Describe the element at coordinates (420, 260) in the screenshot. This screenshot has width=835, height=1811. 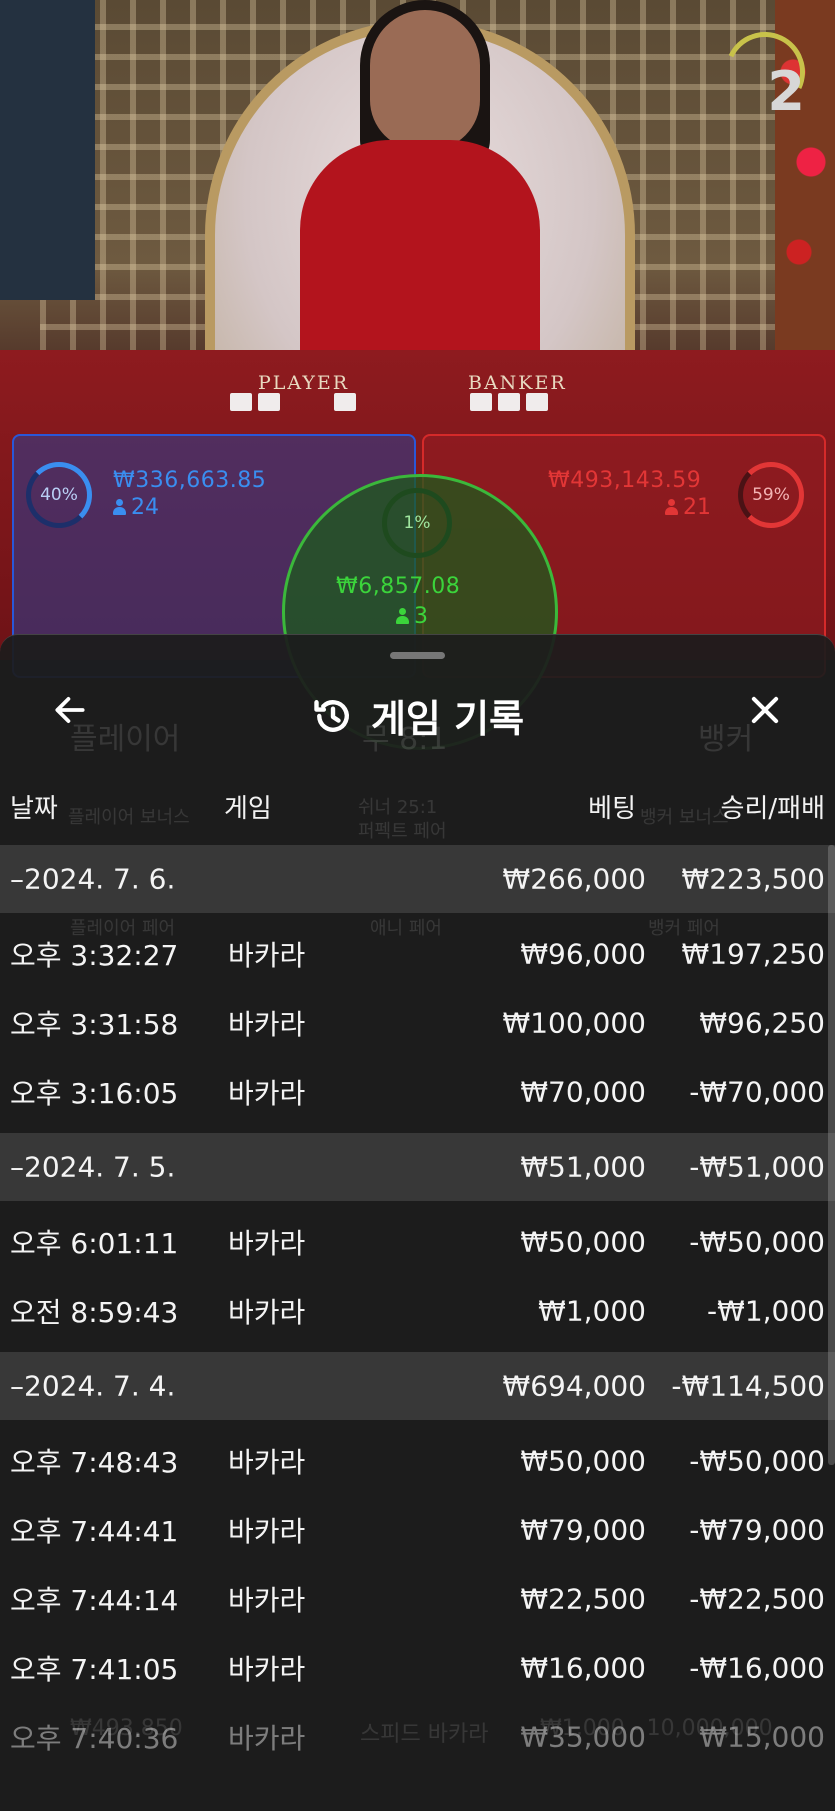
I see `dealer-figure` at that location.